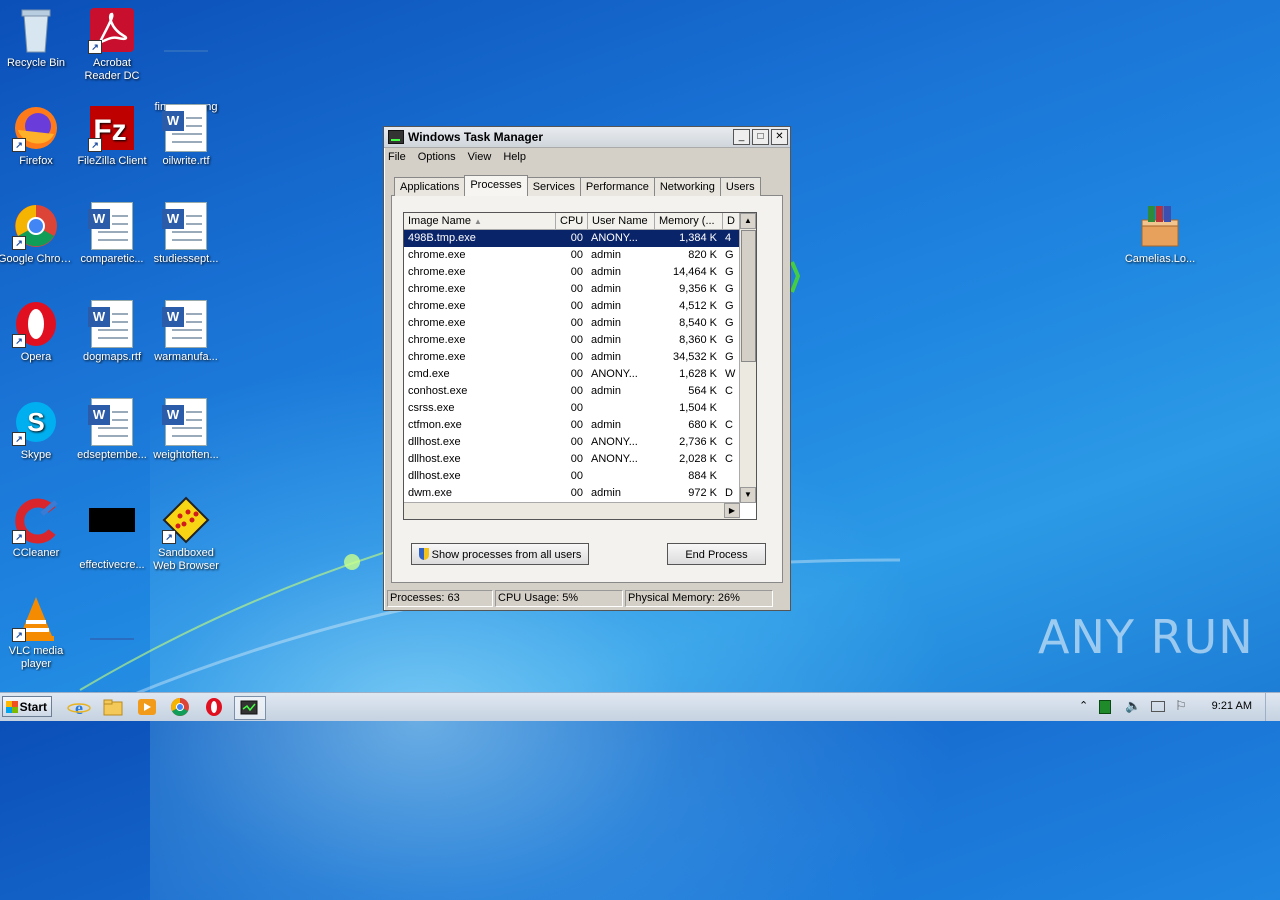 The image size is (1280, 900). What do you see at coordinates (687, 186) in the screenshot?
I see `tab-networking: Networking` at bounding box center [687, 186].